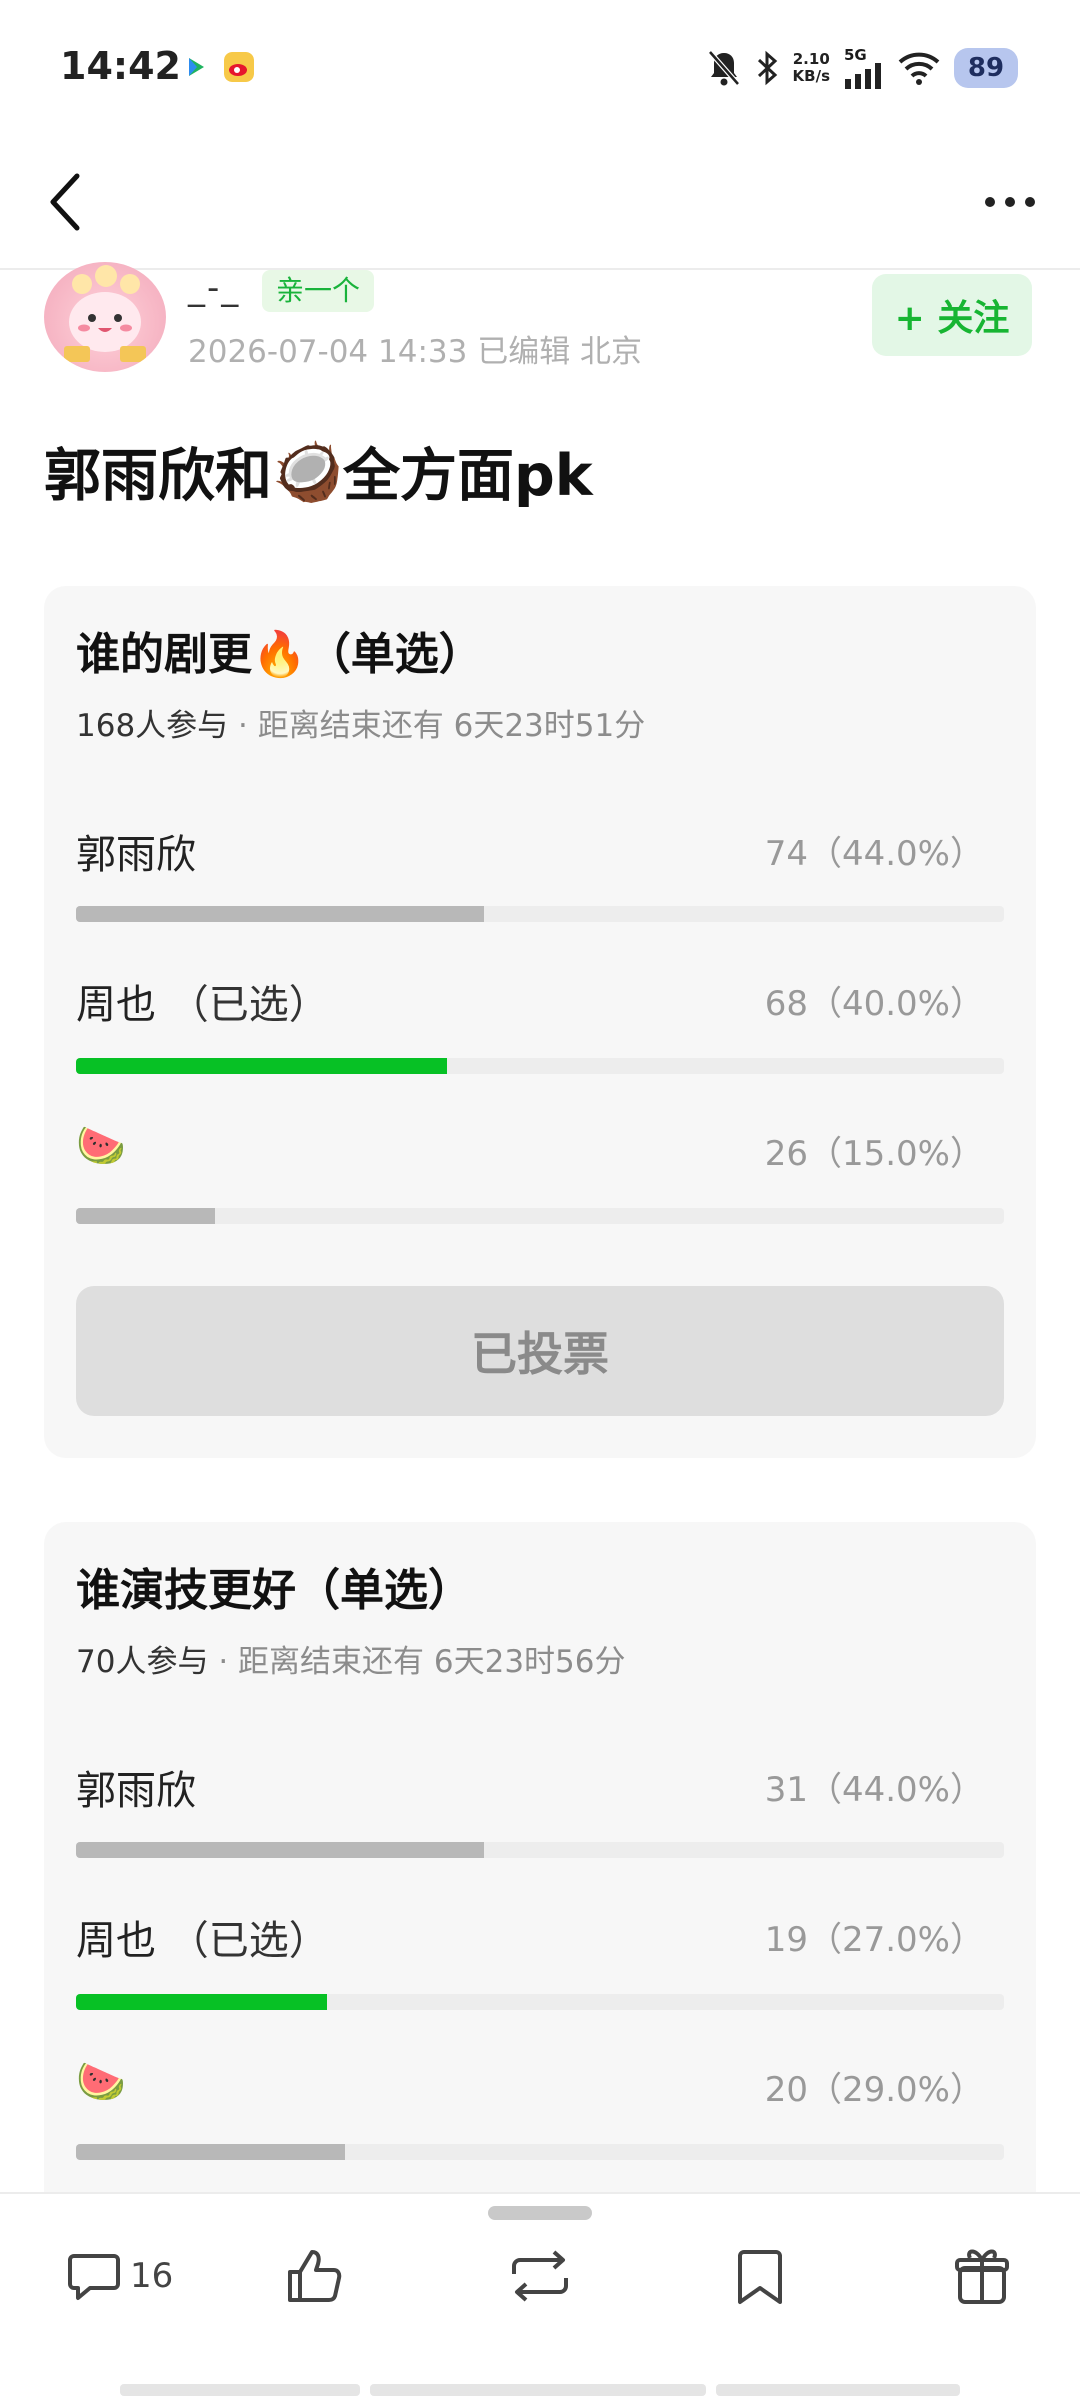  Describe the element at coordinates (874, 2090) in the screenshot. I see `poll-option-count: 20（29.0%）` at that location.